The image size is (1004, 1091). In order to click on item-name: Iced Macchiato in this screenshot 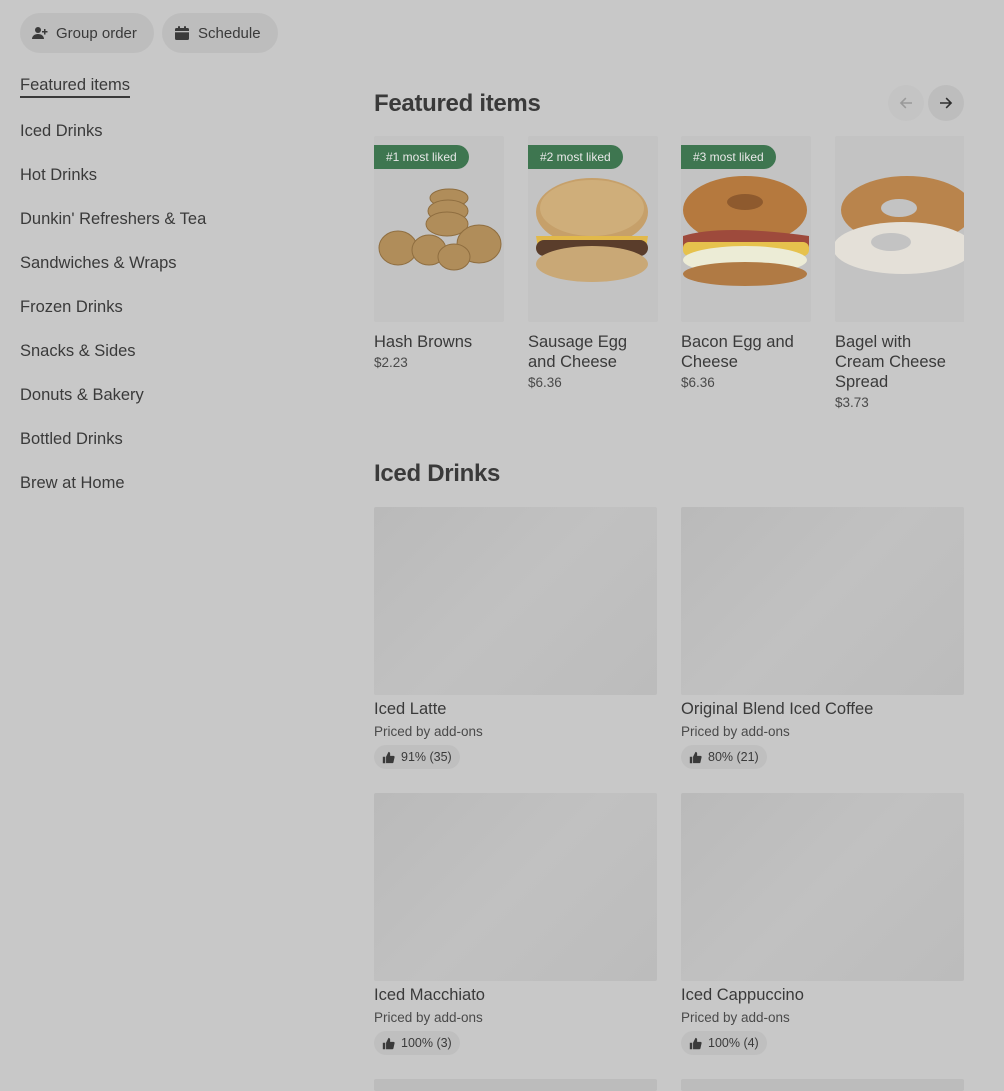, I will do `click(429, 995)`.